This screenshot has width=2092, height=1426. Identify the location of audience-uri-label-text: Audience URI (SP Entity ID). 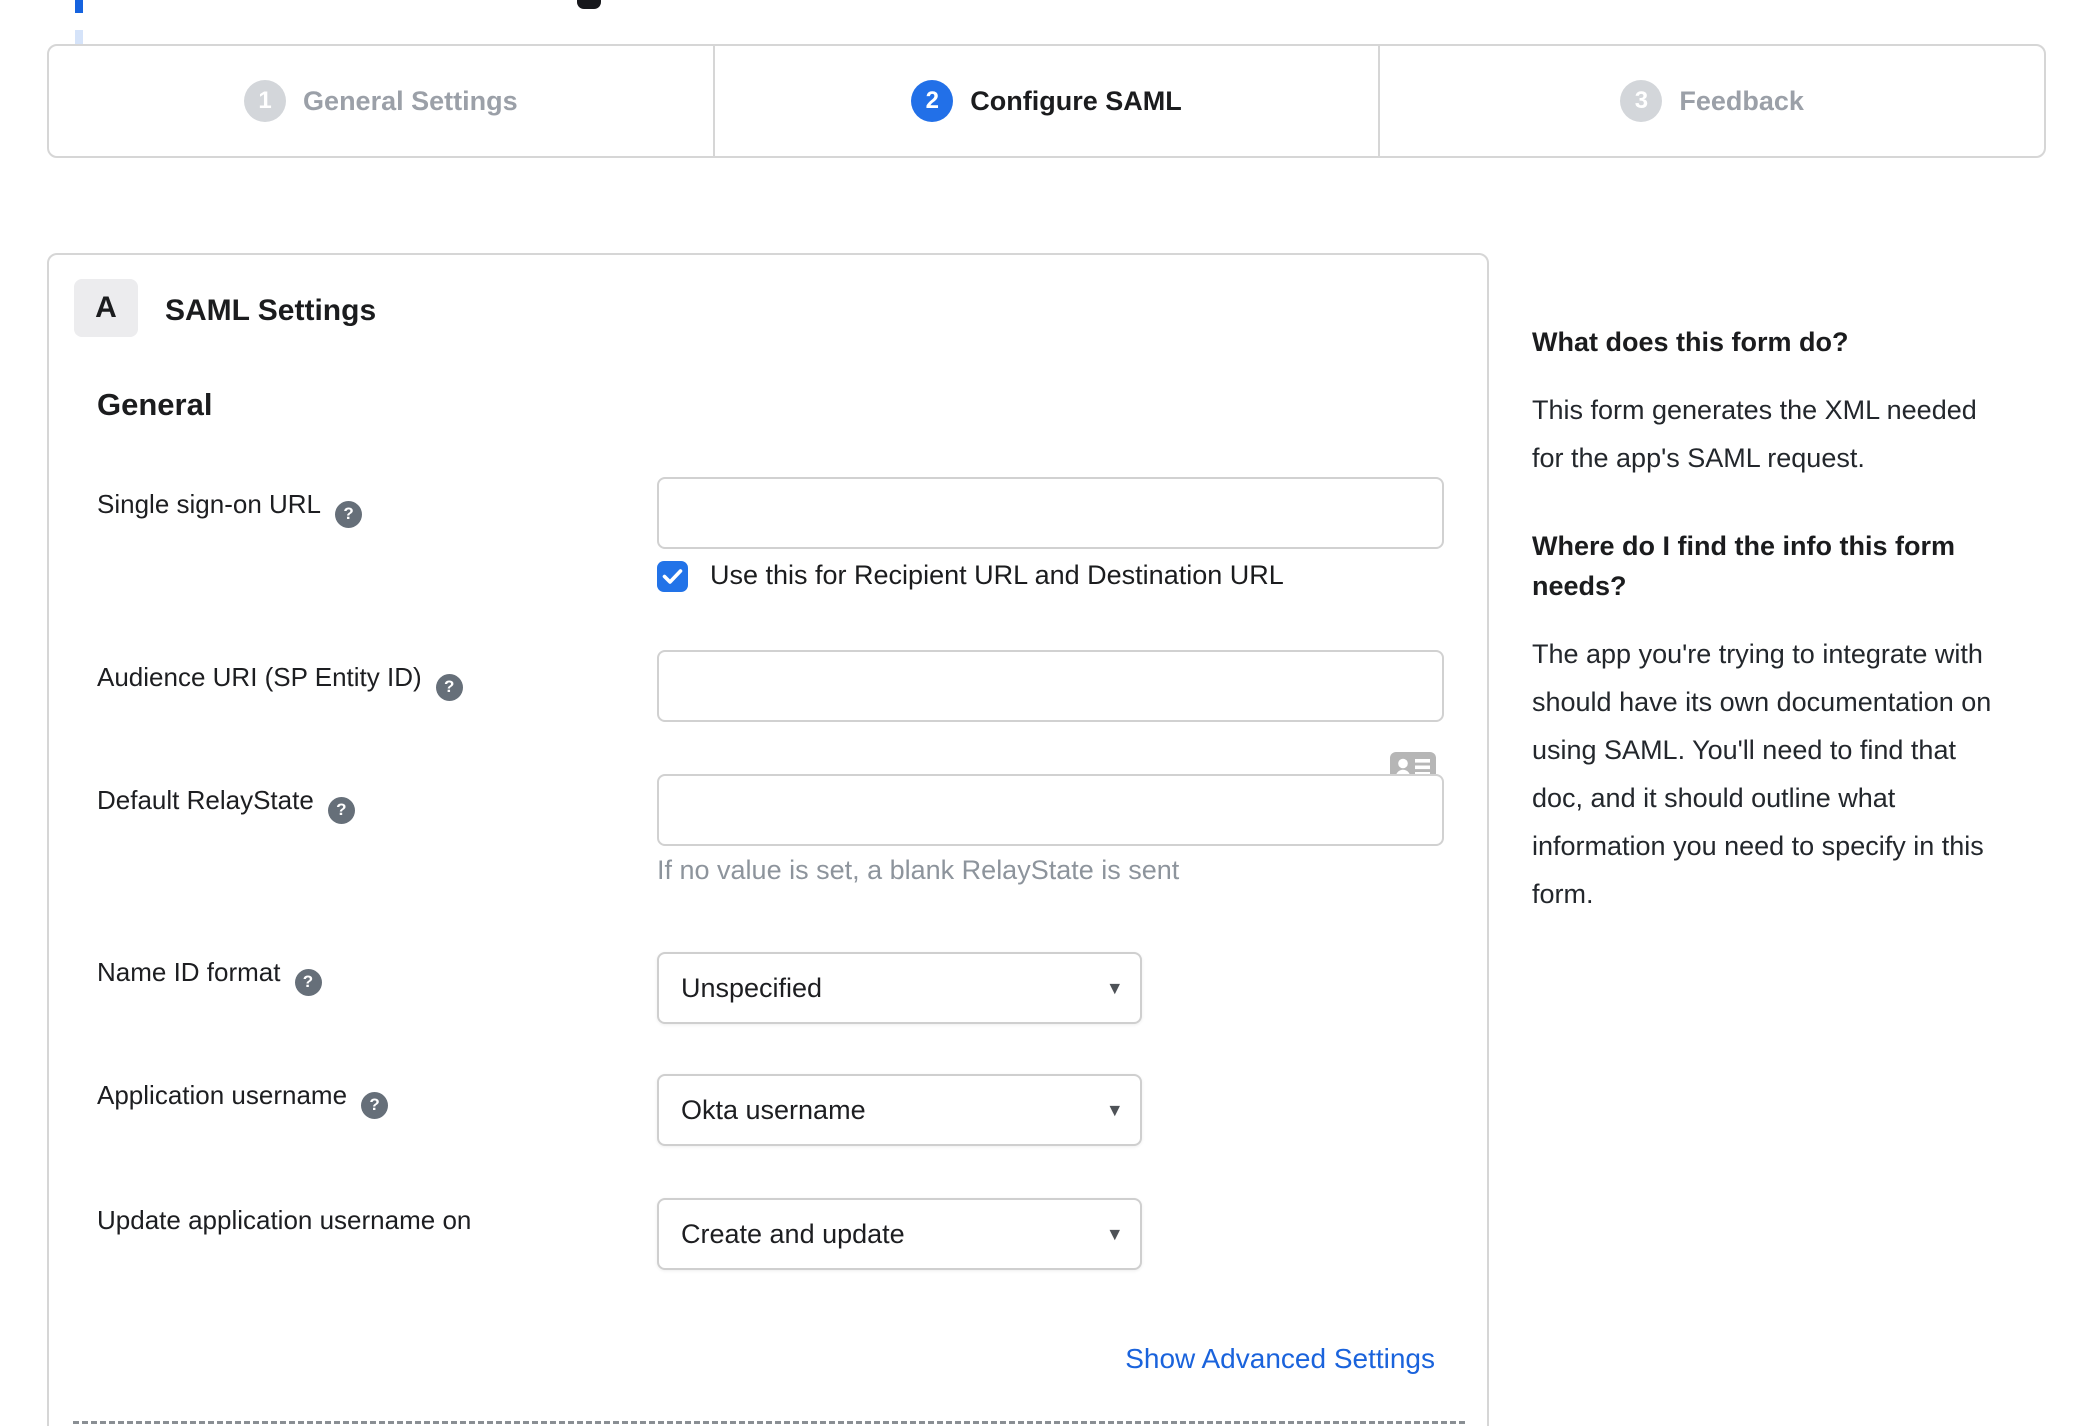
(259, 677).